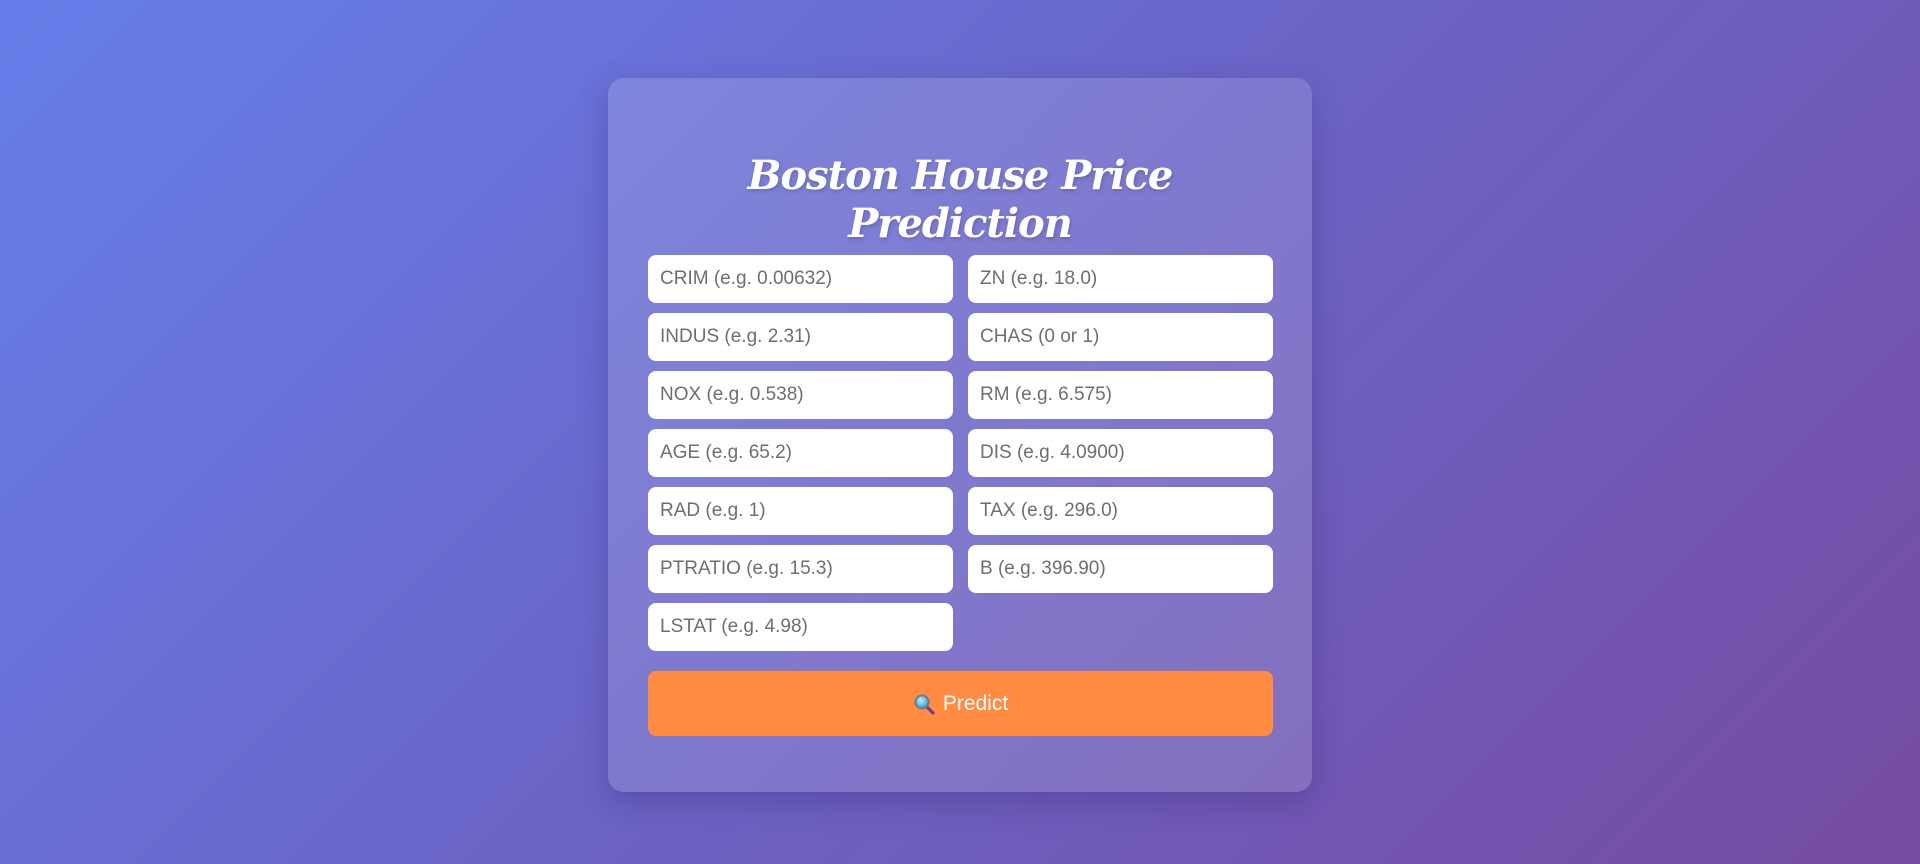 This screenshot has width=1920, height=864. What do you see at coordinates (1120, 511) in the screenshot?
I see `tax-input` at bounding box center [1120, 511].